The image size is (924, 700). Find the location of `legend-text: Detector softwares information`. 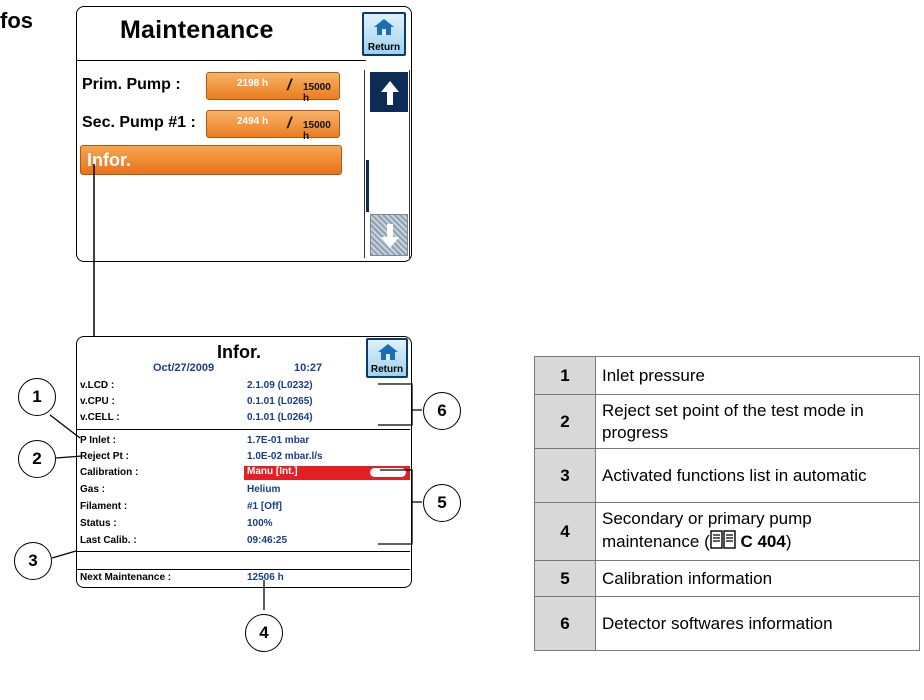

legend-text: Detector softwares information is located at coordinates (757, 623).